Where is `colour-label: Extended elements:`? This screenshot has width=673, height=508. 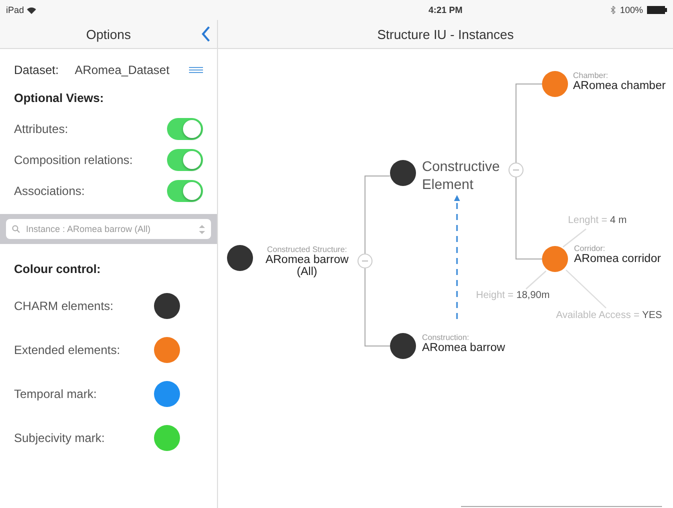 colour-label: Extended elements: is located at coordinates (68, 350).